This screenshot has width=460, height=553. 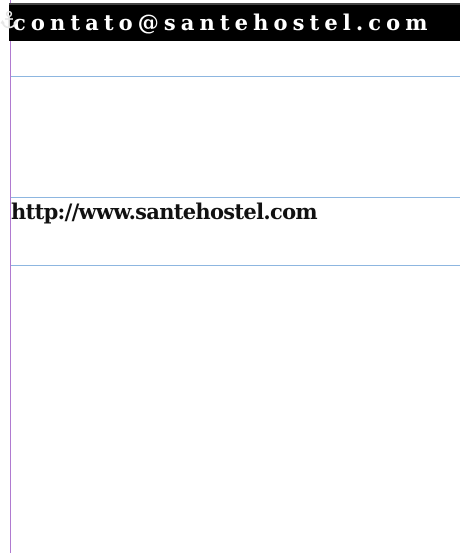 I want to click on left-margin-guide, so click(x=10, y=276).